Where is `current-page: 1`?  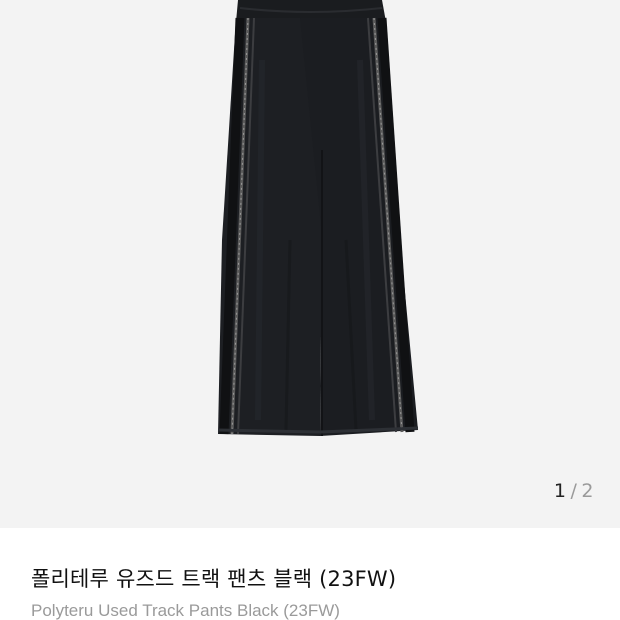 current-page: 1 is located at coordinates (560, 491).